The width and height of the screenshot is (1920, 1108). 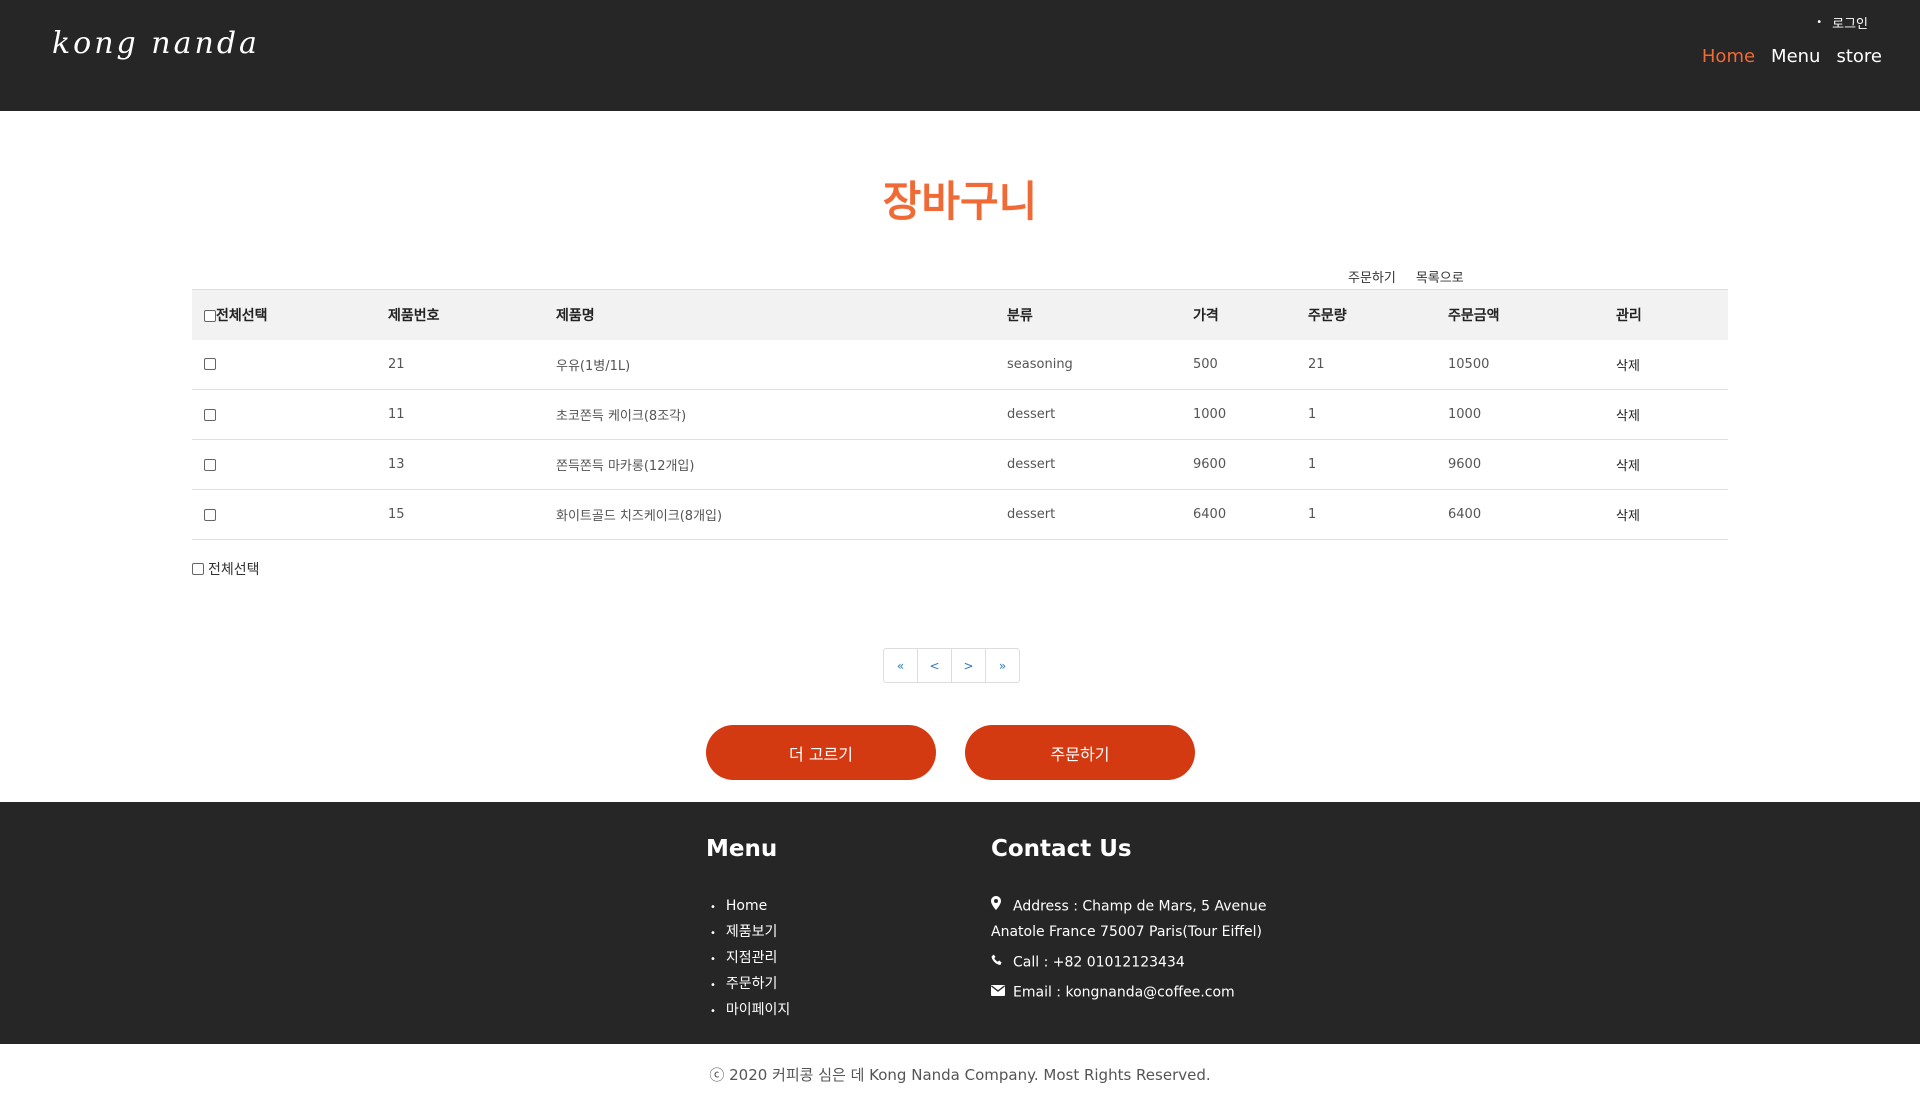 I want to click on cell-qty: 21, so click(x=1316, y=364).